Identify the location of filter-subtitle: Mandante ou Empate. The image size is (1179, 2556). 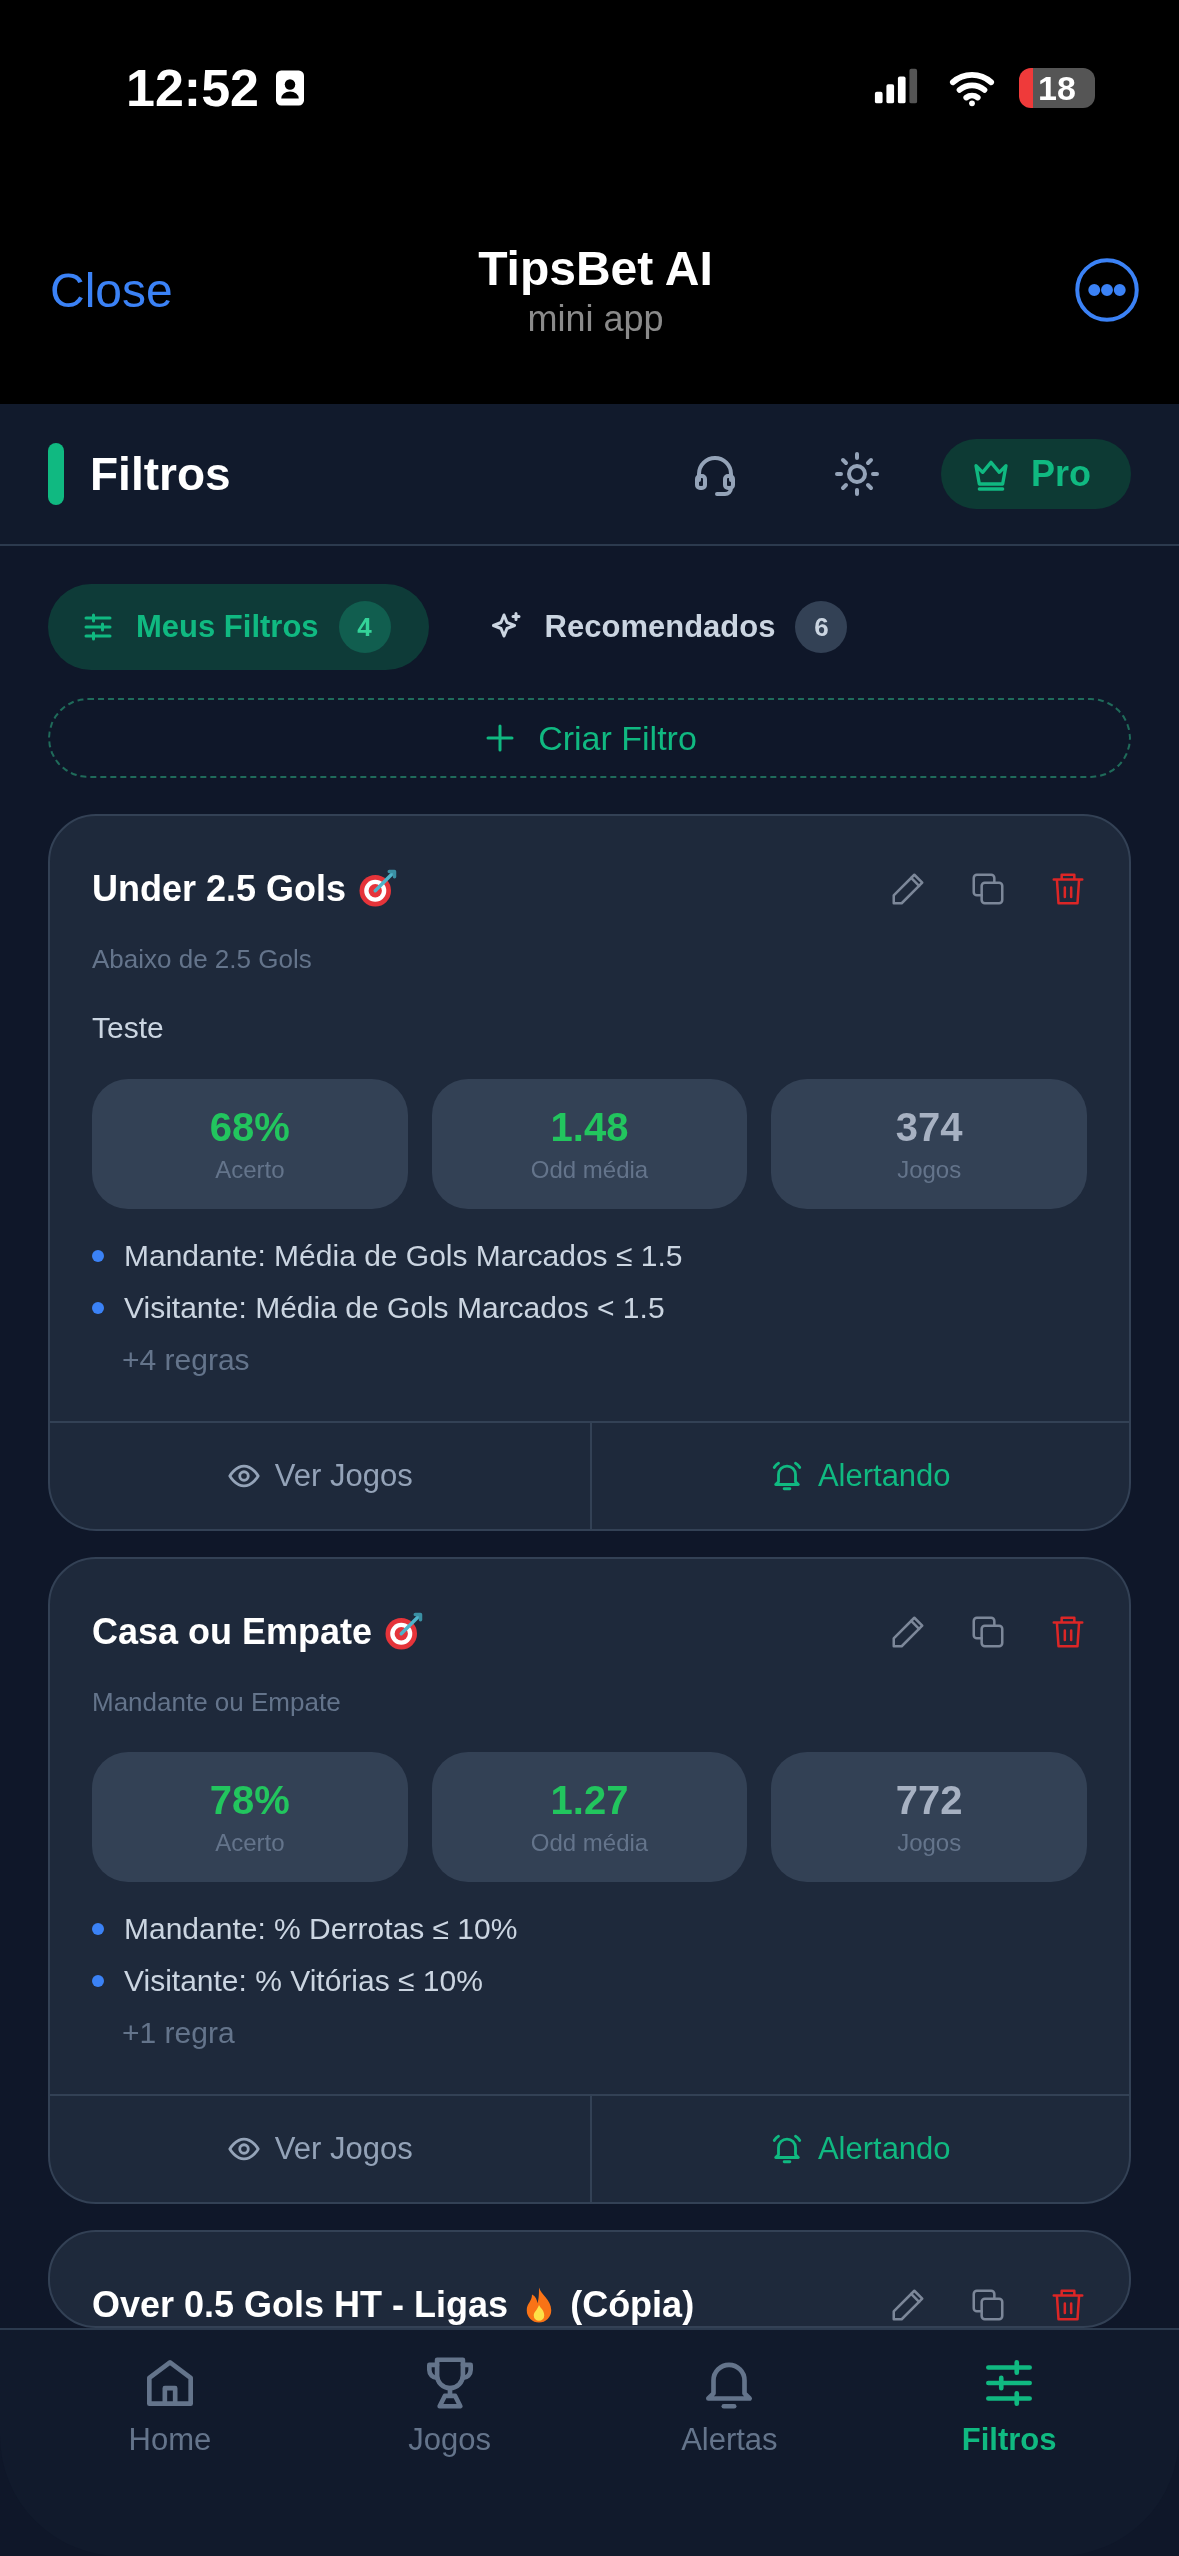
(216, 1702).